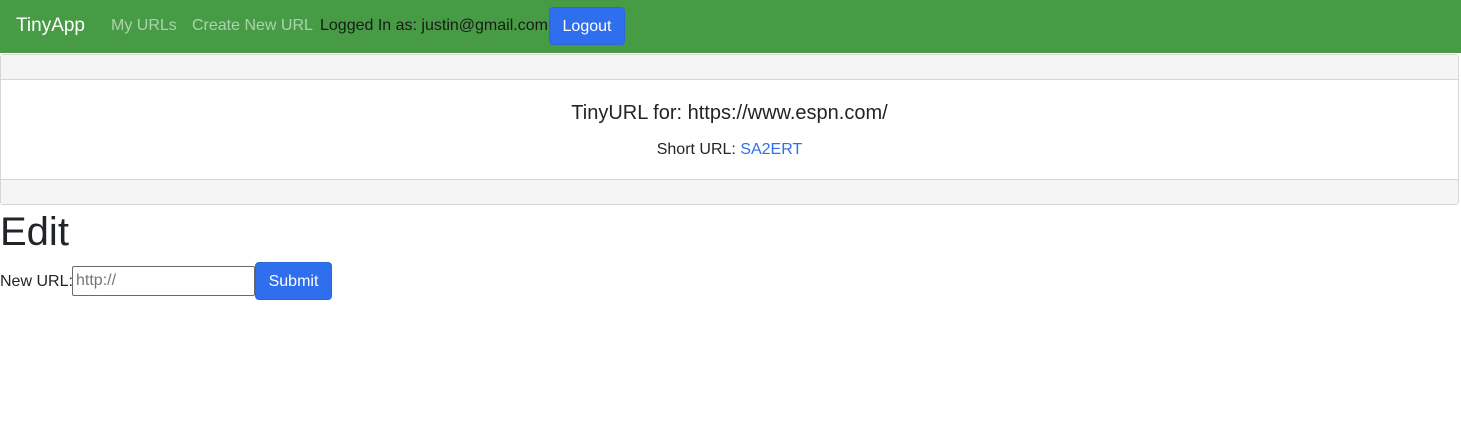 The image size is (1461, 442). Describe the element at coordinates (50, 26) in the screenshot. I see `brand-link: TinyApp` at that location.